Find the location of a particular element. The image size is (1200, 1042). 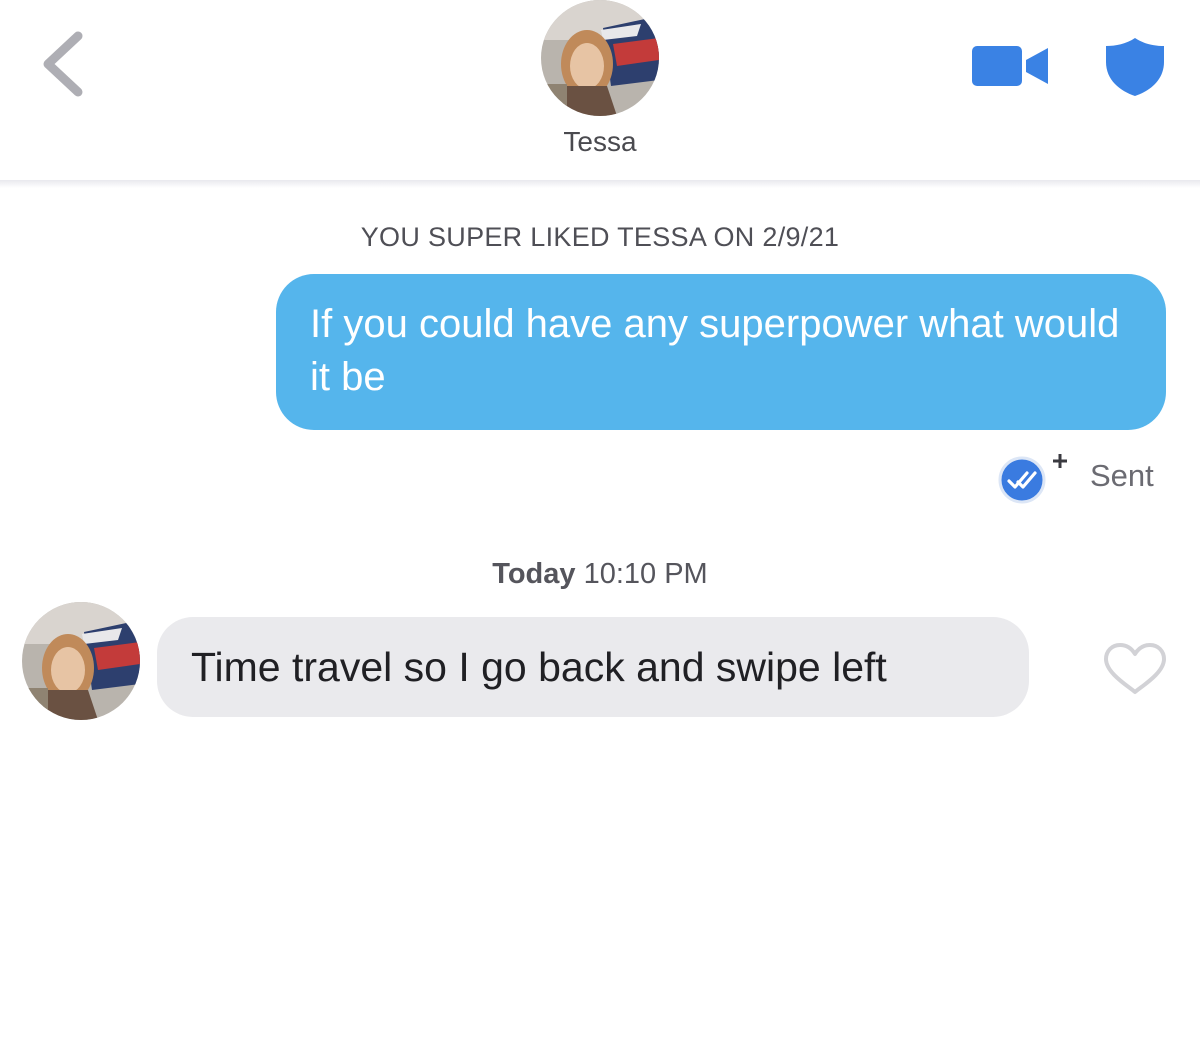

match-avatar is located at coordinates (600, 58).